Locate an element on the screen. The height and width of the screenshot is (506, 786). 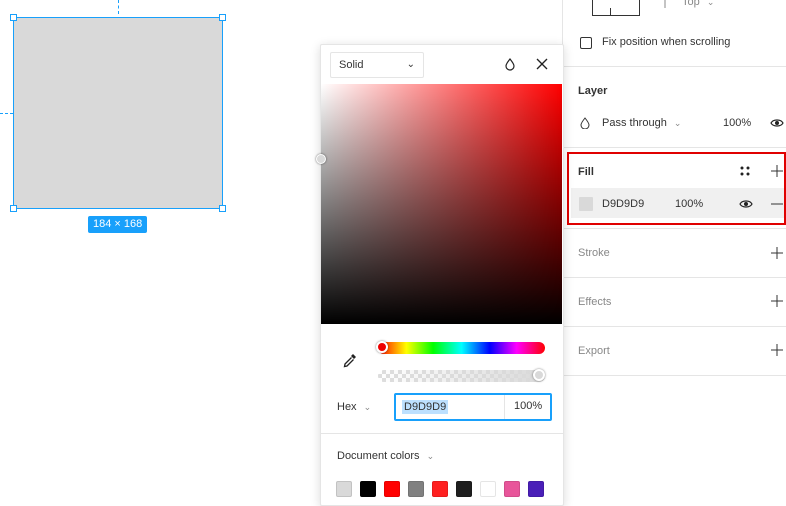
paint-type-select: Solid ⌄ is located at coordinates (377, 65).